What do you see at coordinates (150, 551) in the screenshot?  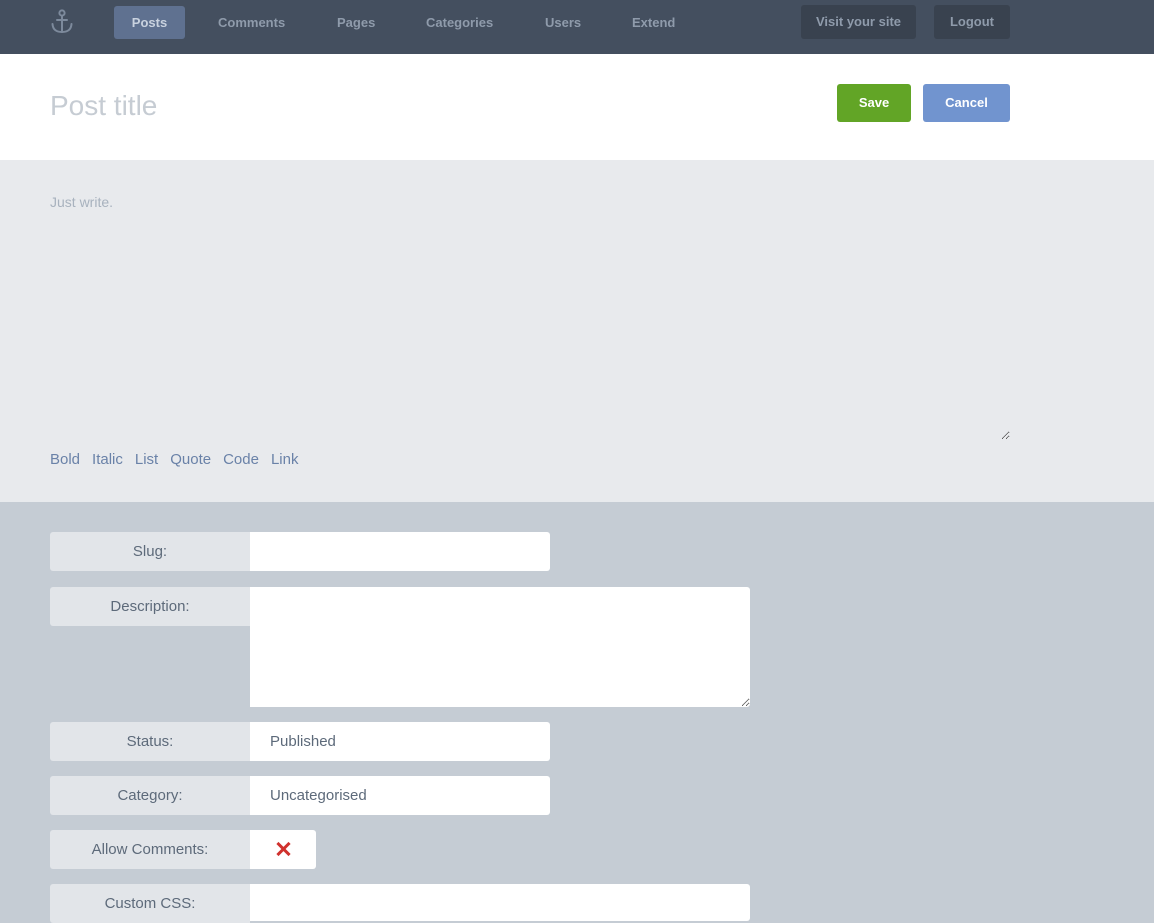 I see `slug-label: Slug:` at bounding box center [150, 551].